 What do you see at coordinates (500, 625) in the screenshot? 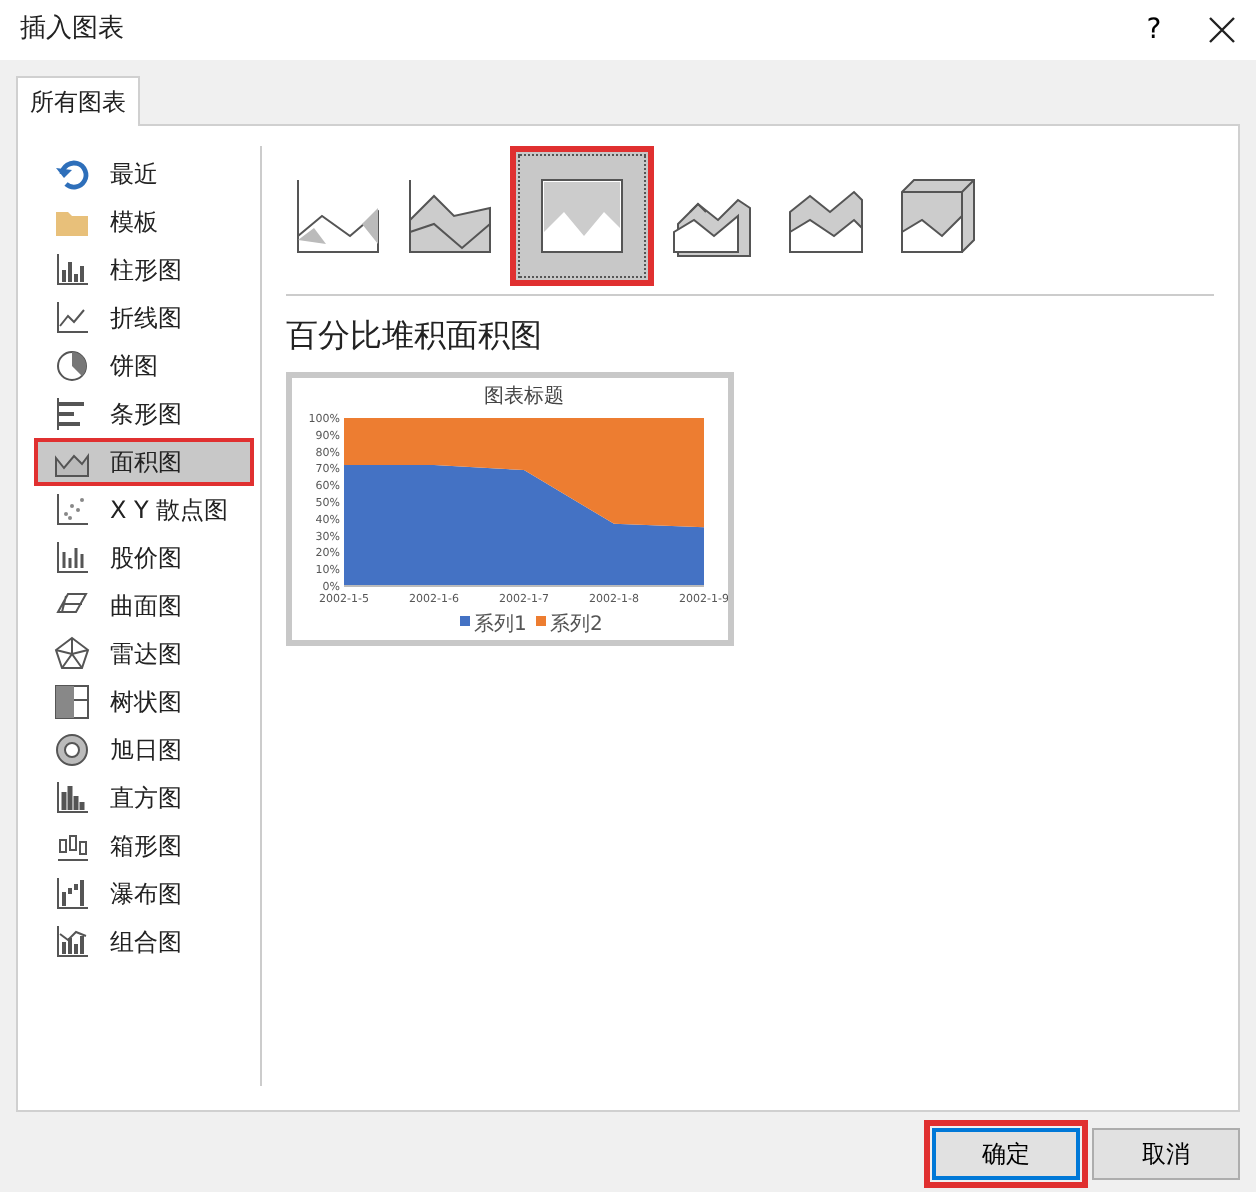
I see `legend-label: 系列1` at bounding box center [500, 625].